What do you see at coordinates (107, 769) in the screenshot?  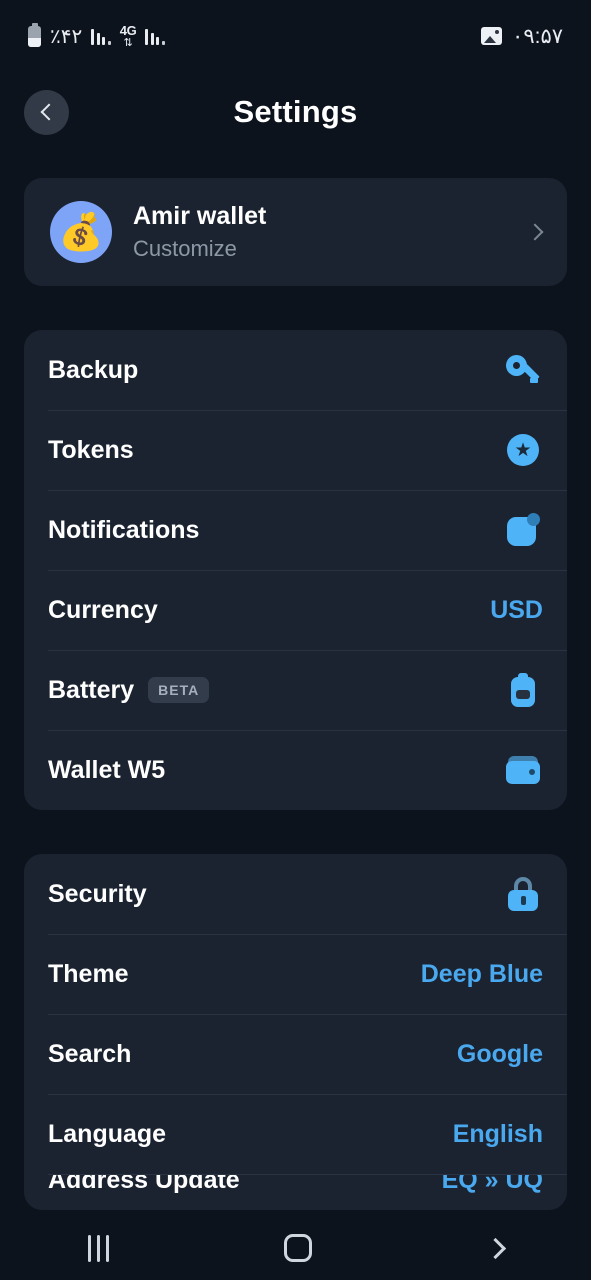 I see `row-label: Wallet W5` at bounding box center [107, 769].